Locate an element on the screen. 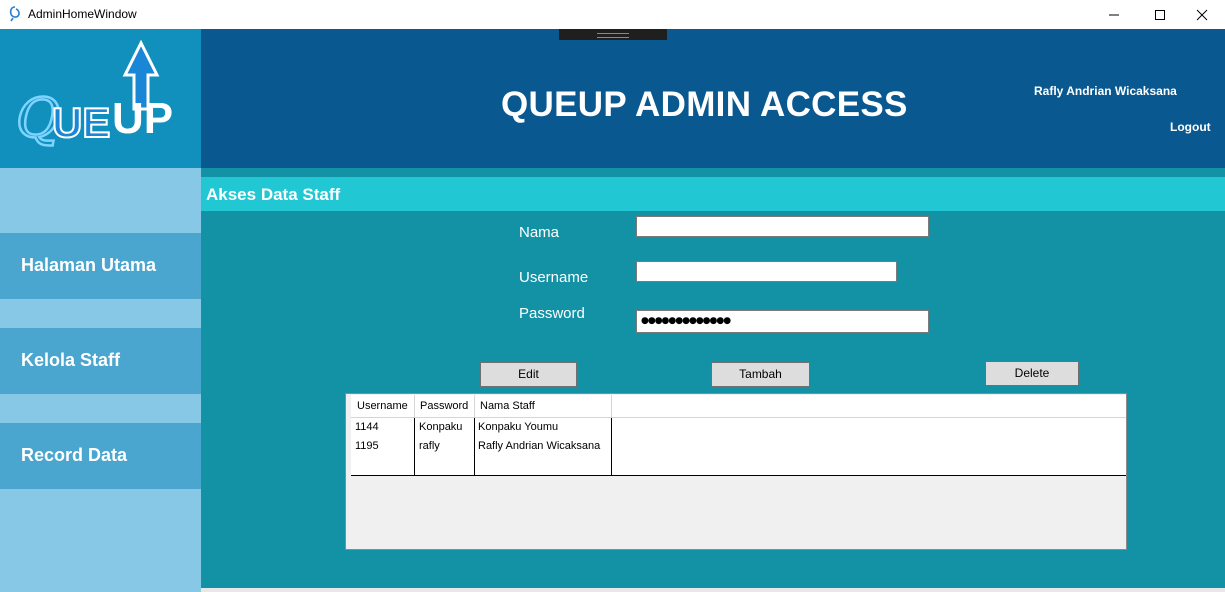 The height and width of the screenshot is (592, 1225). minimize-icon is located at coordinates (1114, 14).